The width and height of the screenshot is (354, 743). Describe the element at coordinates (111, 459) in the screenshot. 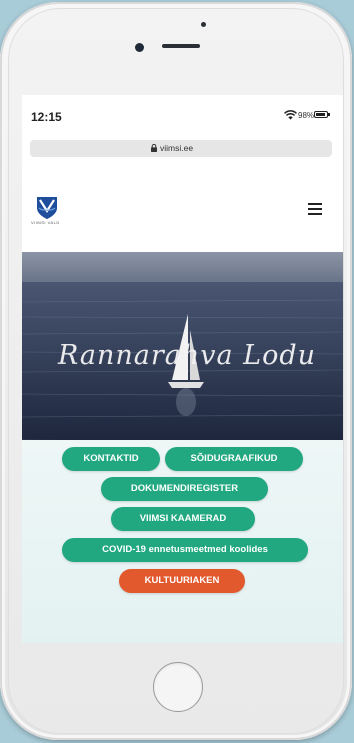

I see `kontaktid-button: KONTAKTID` at that location.